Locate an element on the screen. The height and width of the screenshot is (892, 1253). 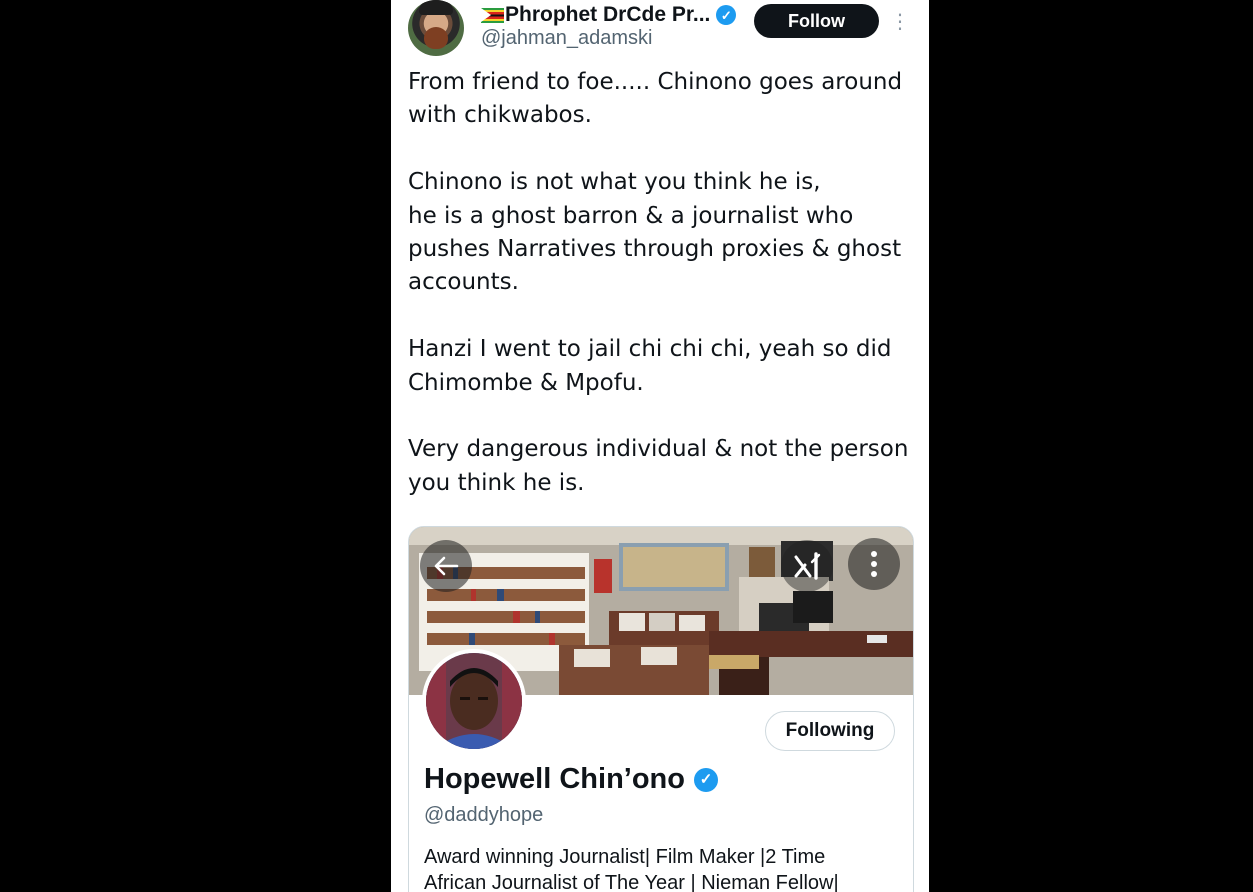
vertical-ellipsis-icon: ⋮ is located at coordinates (900, 21).